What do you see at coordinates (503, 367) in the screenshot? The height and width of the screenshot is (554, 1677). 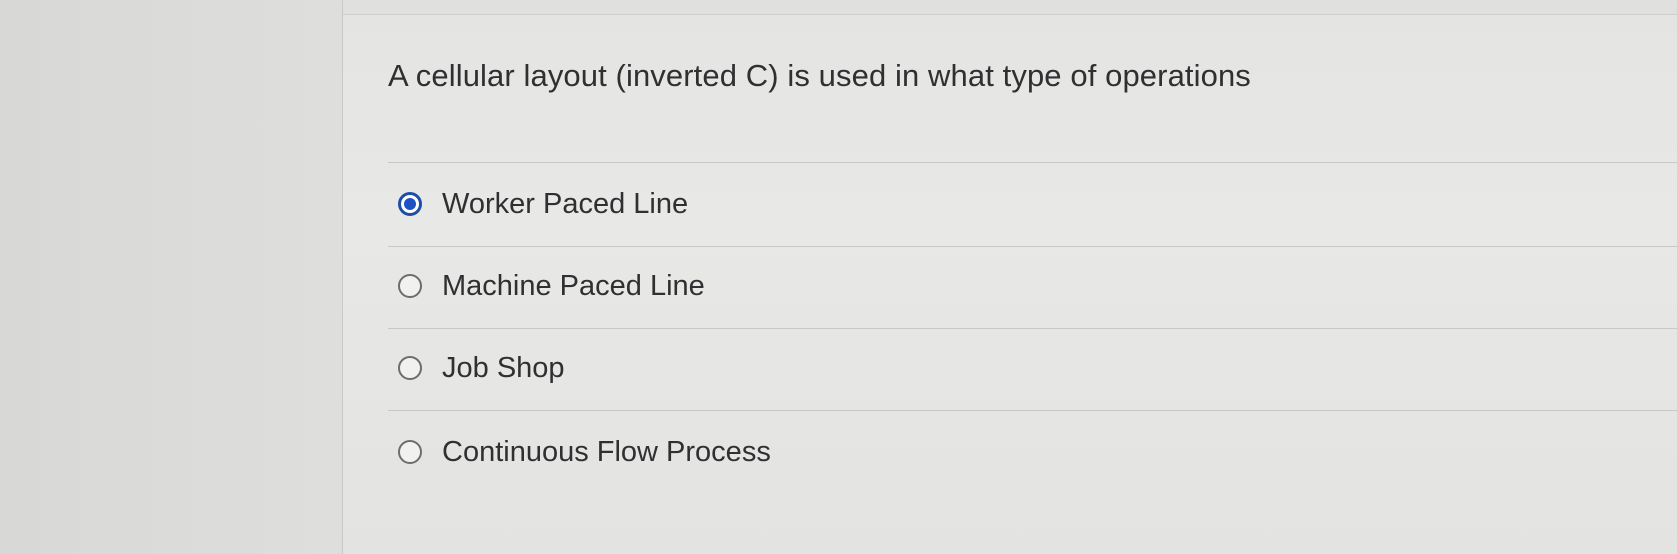 I see `option-label: Job Shop` at bounding box center [503, 367].